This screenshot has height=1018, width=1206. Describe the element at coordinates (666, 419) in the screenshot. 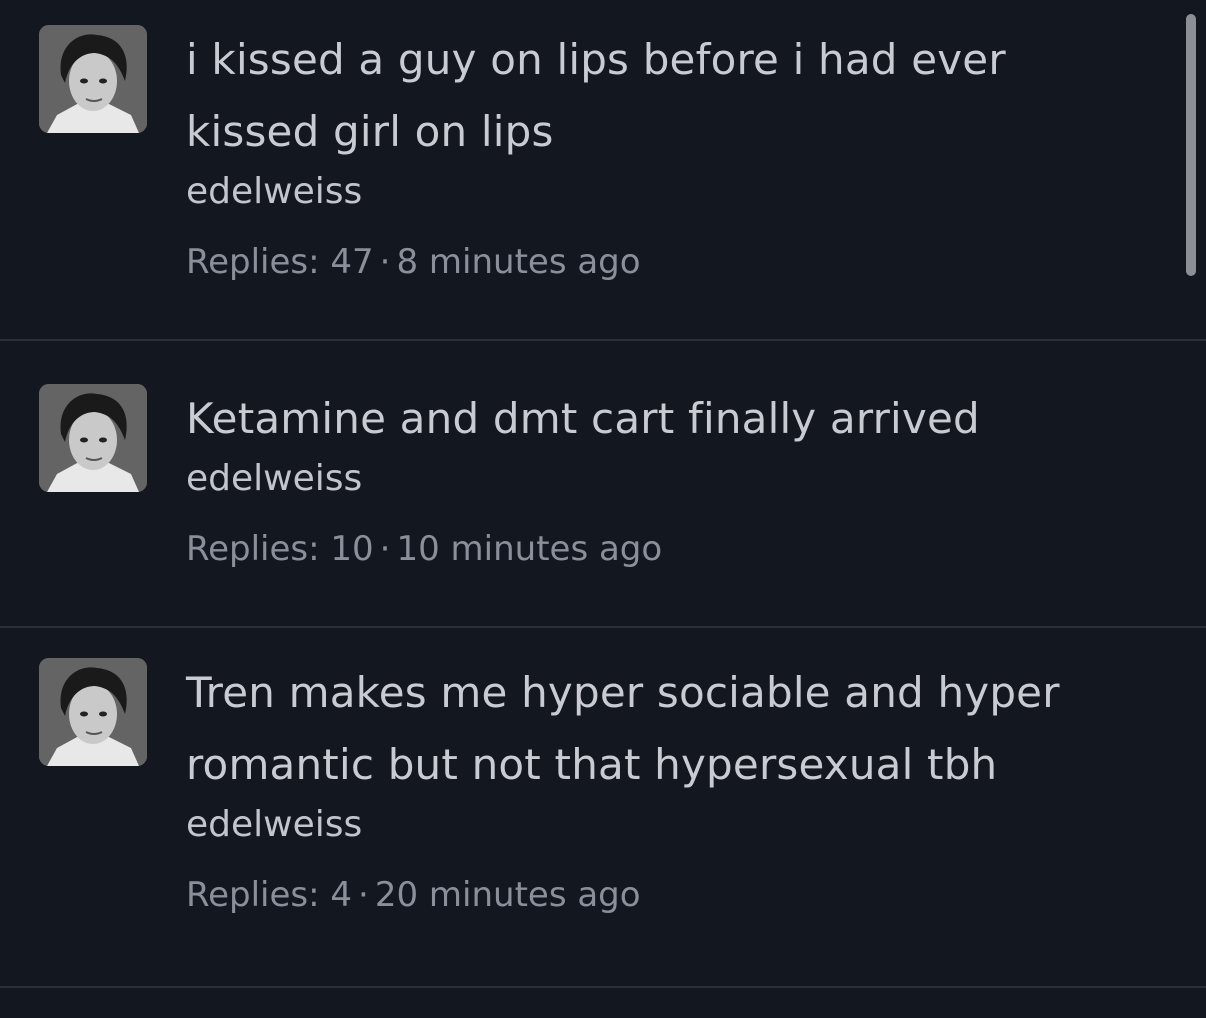

I see `post-text: Ketamine and dmt cart finally arrived` at that location.